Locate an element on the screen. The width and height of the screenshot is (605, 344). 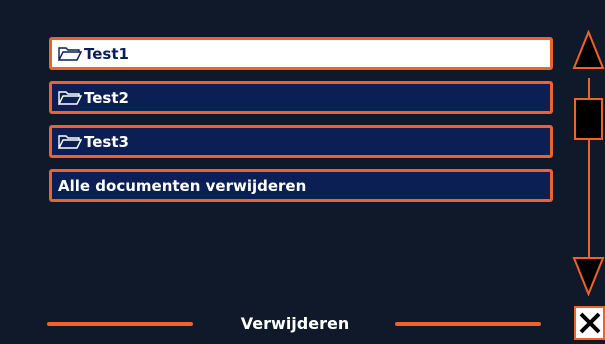
close-icon is located at coordinates (589, 323).